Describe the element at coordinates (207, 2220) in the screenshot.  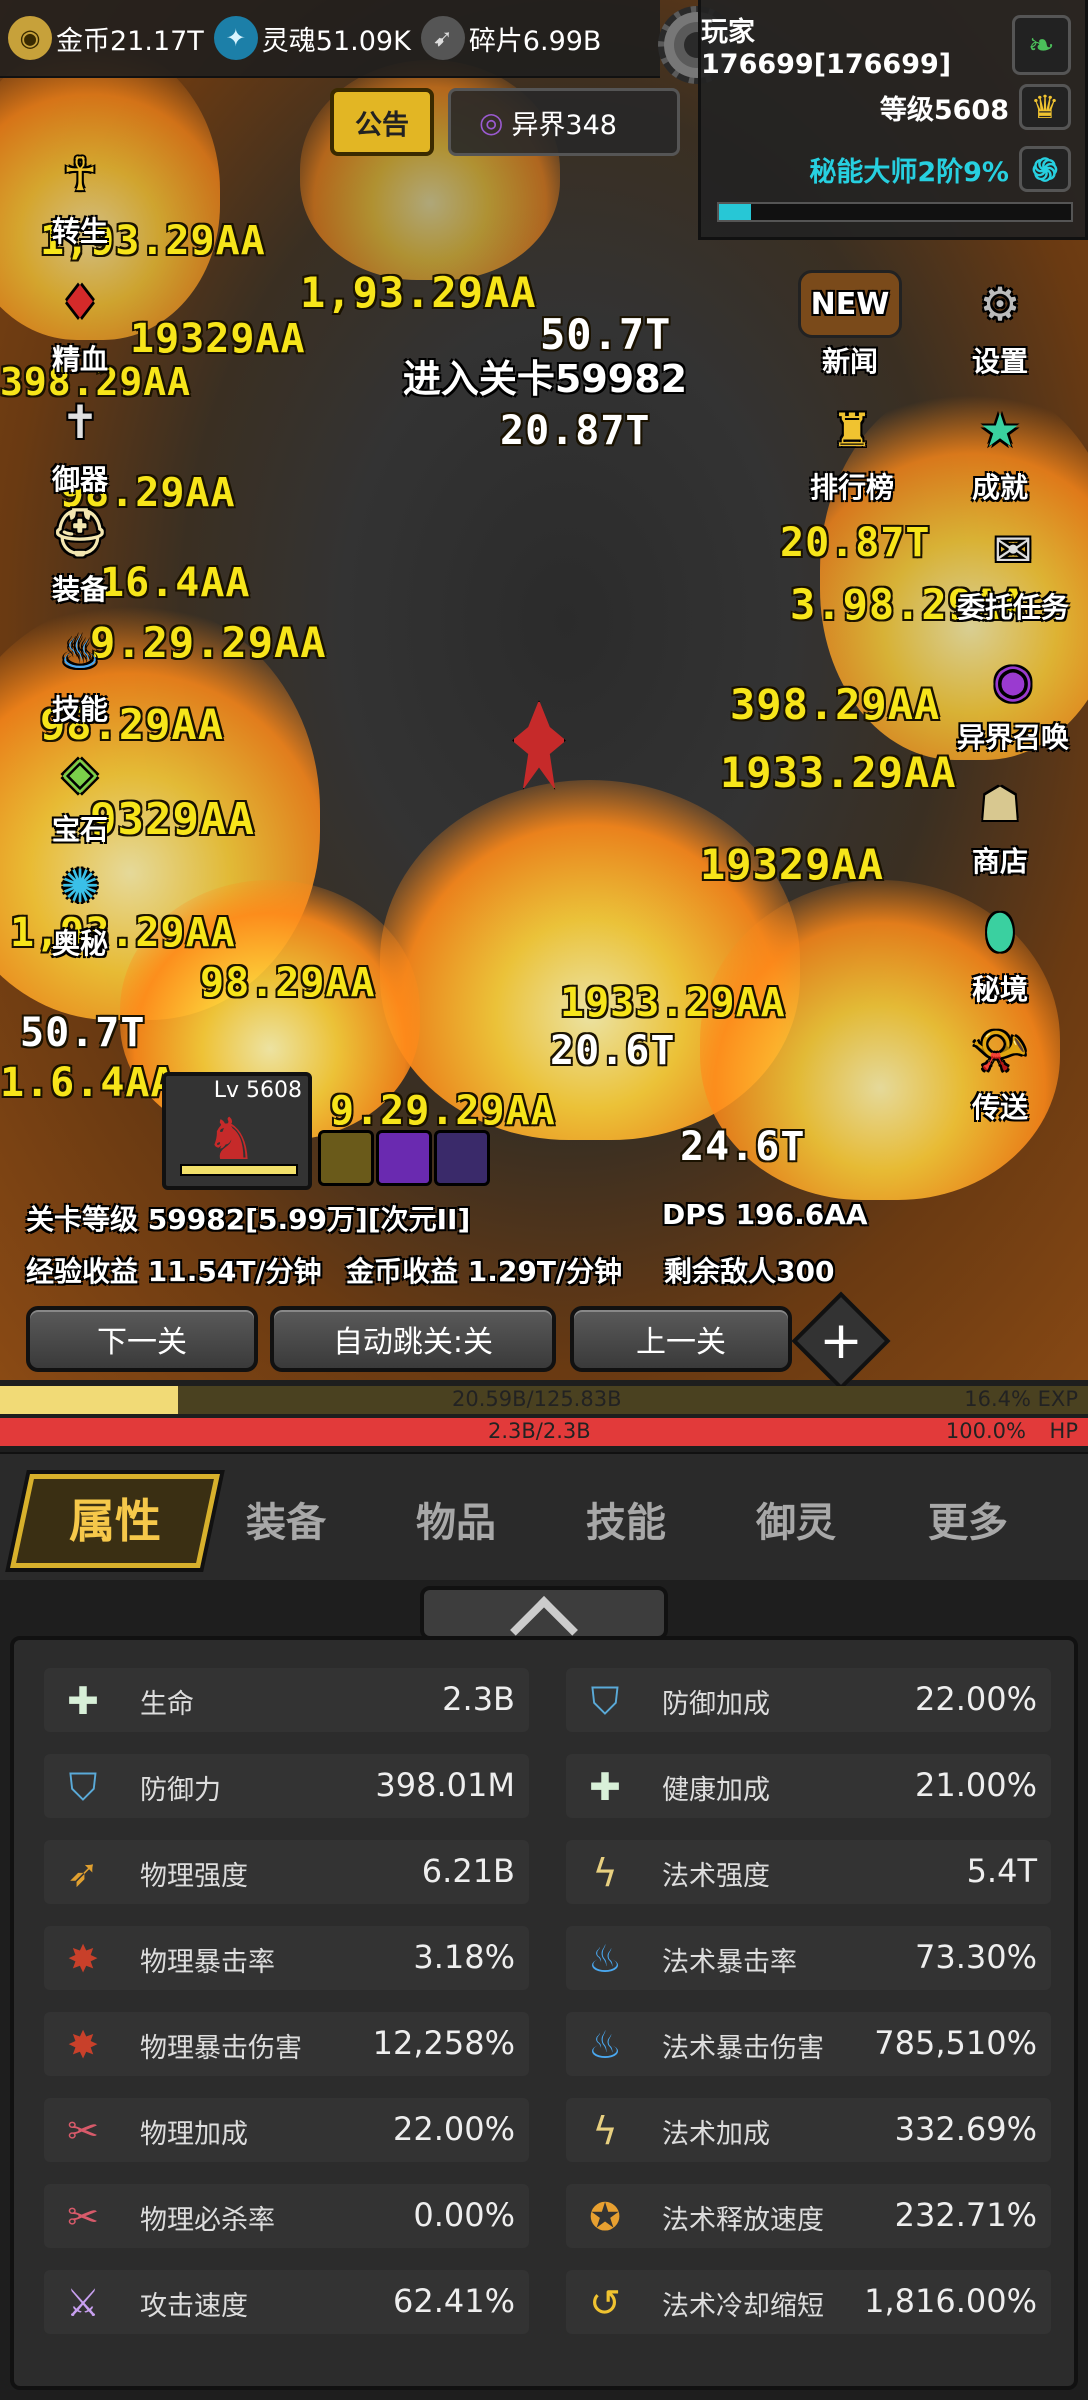
I see `stat-name: 物理必杀率` at that location.